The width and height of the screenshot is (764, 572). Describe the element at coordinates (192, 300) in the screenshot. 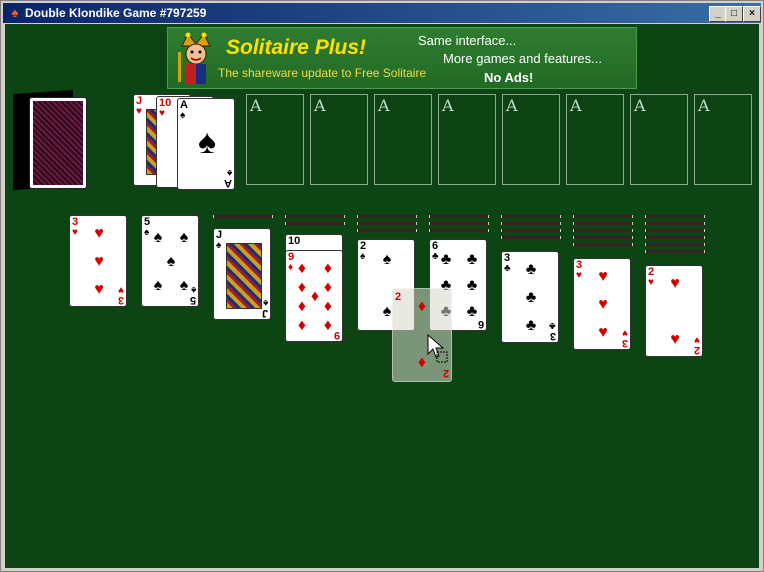

I see `card-rank-bottom: 5` at that location.